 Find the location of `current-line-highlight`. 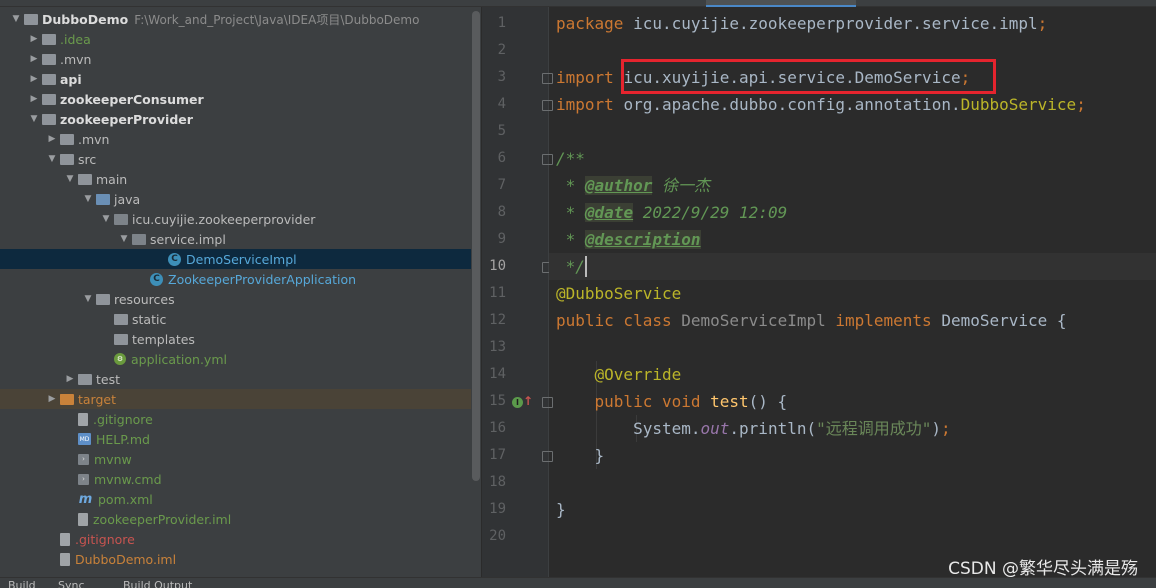

current-line-highlight is located at coordinates (852, 266).